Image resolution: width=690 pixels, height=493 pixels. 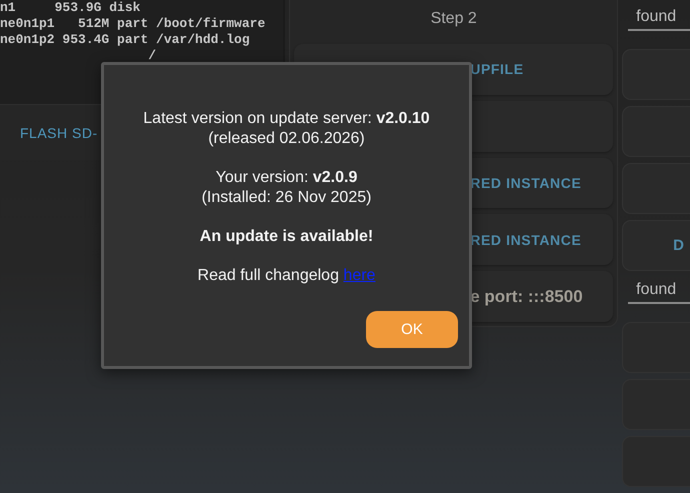 What do you see at coordinates (71, 8) in the screenshot?
I see `terminal-line: n1 953.9G disk` at bounding box center [71, 8].